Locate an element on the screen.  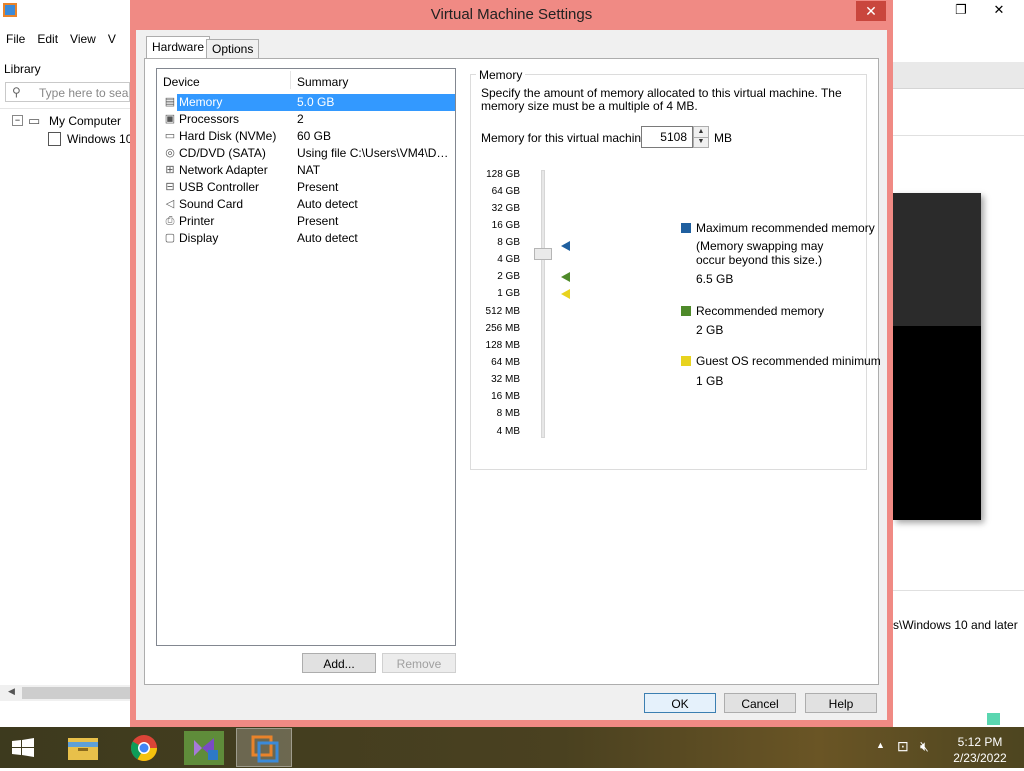
guest-min-label: Guest OS recommended minimum is located at coordinates (788, 361).